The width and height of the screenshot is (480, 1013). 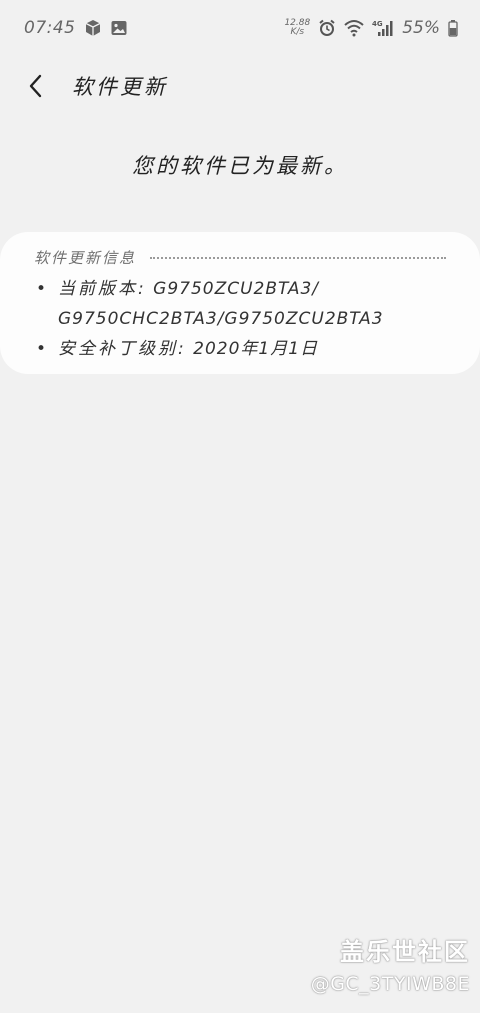 What do you see at coordinates (297, 32) in the screenshot?
I see `speed-unit: K/s` at bounding box center [297, 32].